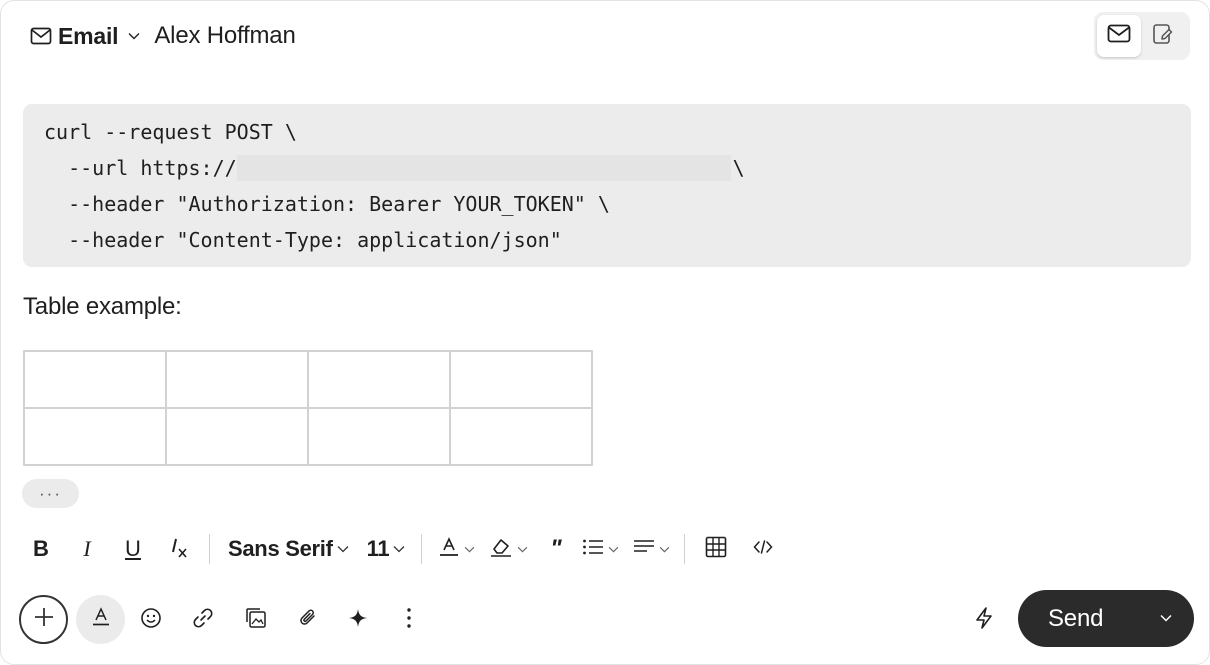 The width and height of the screenshot is (1210, 665). I want to click on code-text: \, so click(738, 168).